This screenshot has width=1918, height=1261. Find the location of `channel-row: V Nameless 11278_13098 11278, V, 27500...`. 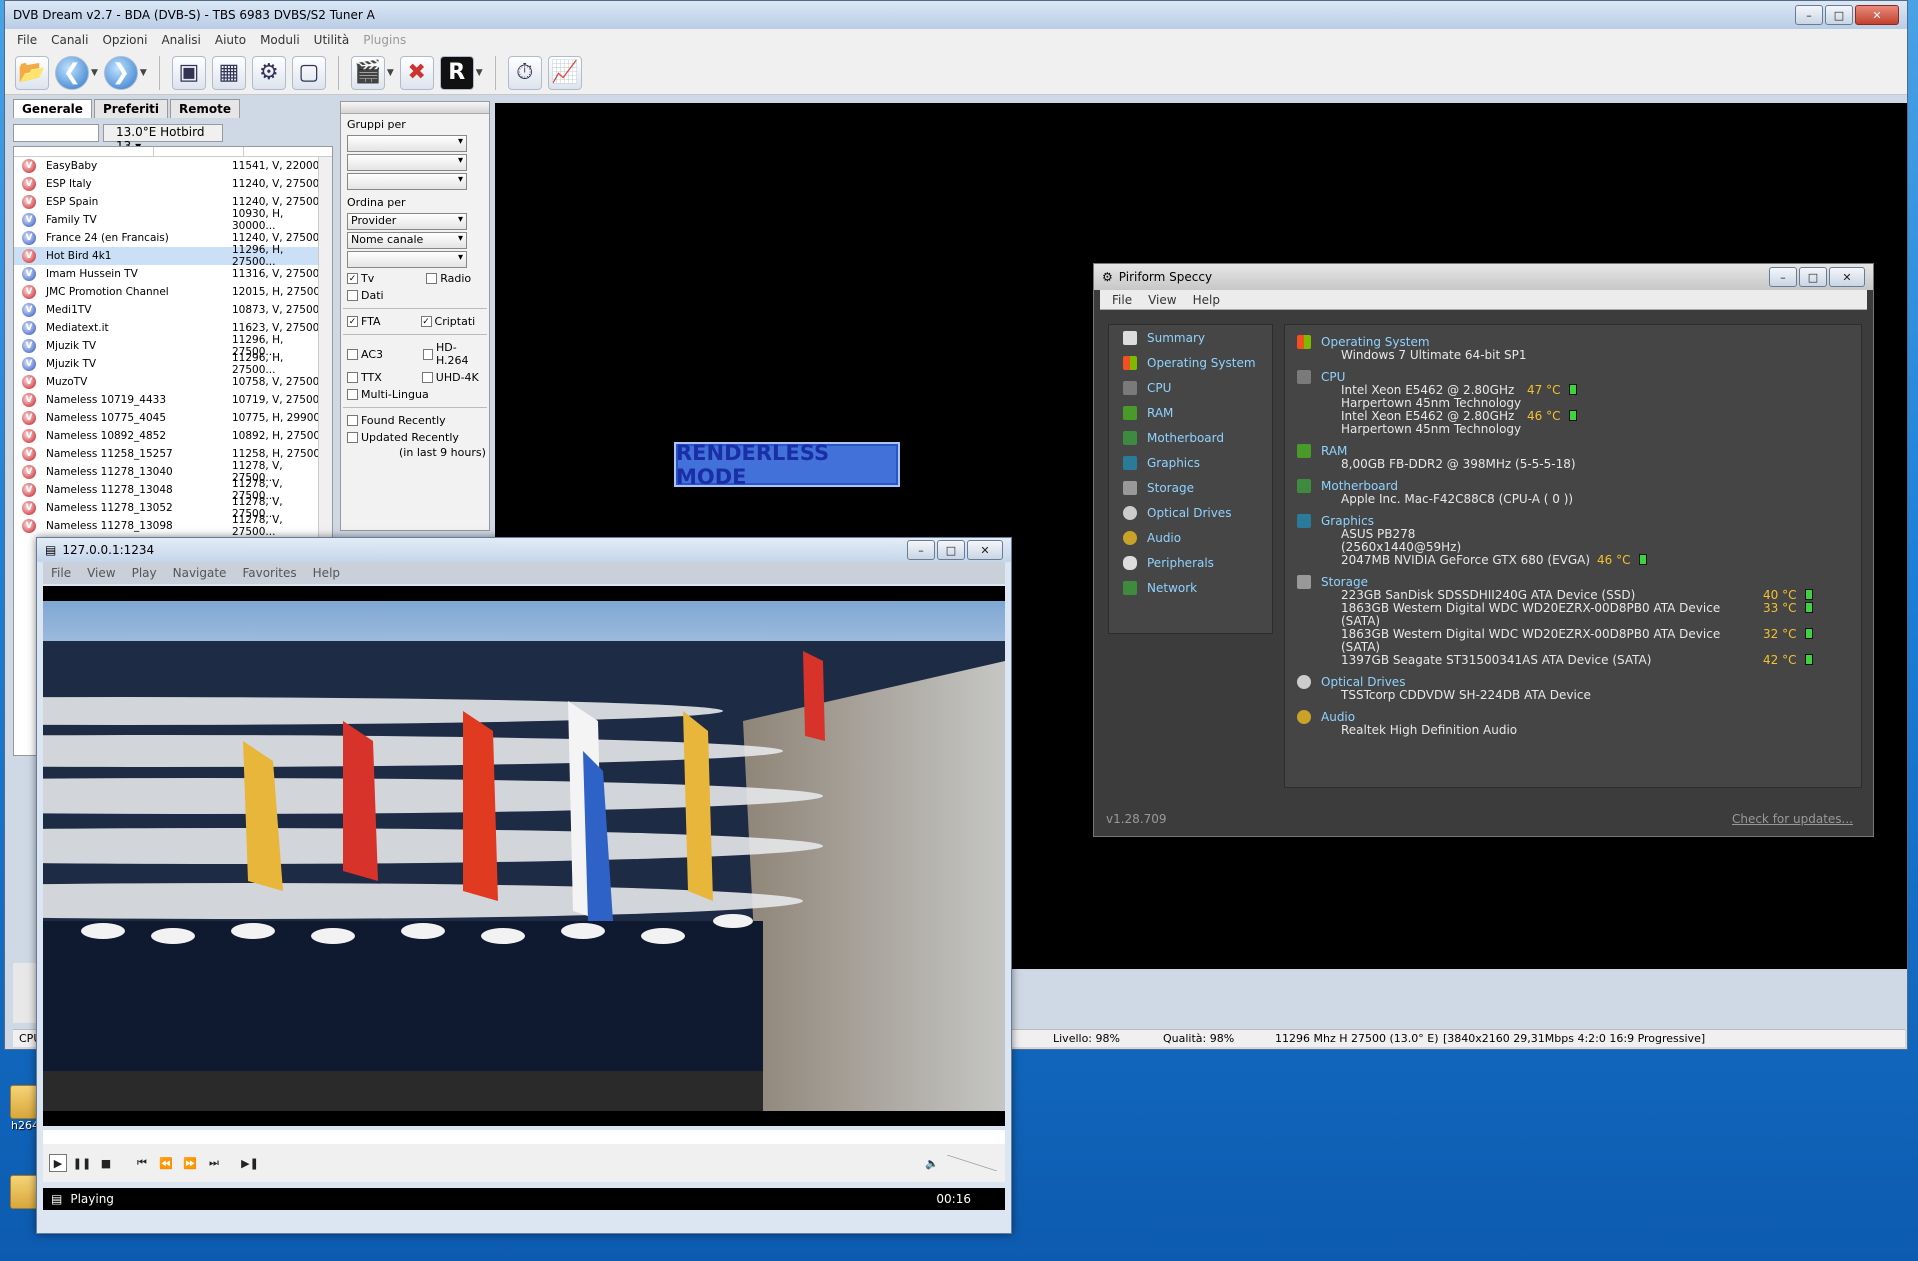

channel-row: V Nameless 11278_13098 11278, V, 27500... is located at coordinates (173, 526).